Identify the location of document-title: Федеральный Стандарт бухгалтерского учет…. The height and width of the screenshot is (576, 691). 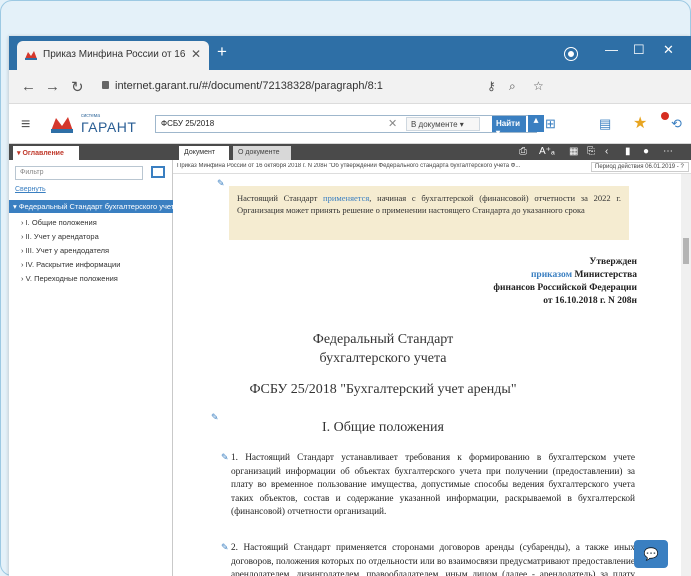
(383, 349).